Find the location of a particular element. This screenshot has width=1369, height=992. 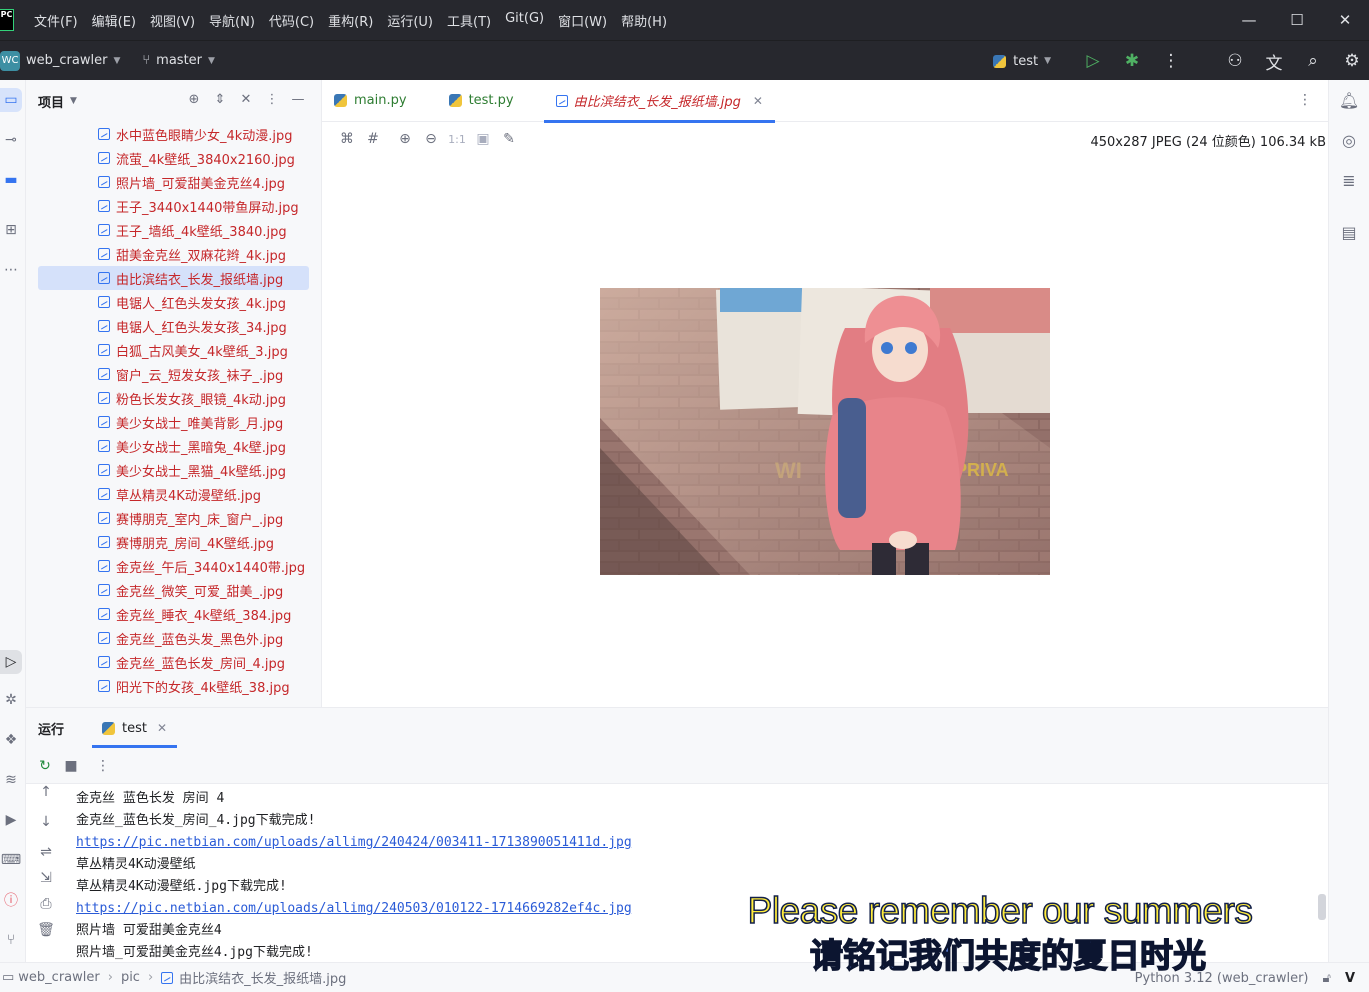

file-item: 金克丝_午后_3440x1440带.jpg is located at coordinates (171, 566).